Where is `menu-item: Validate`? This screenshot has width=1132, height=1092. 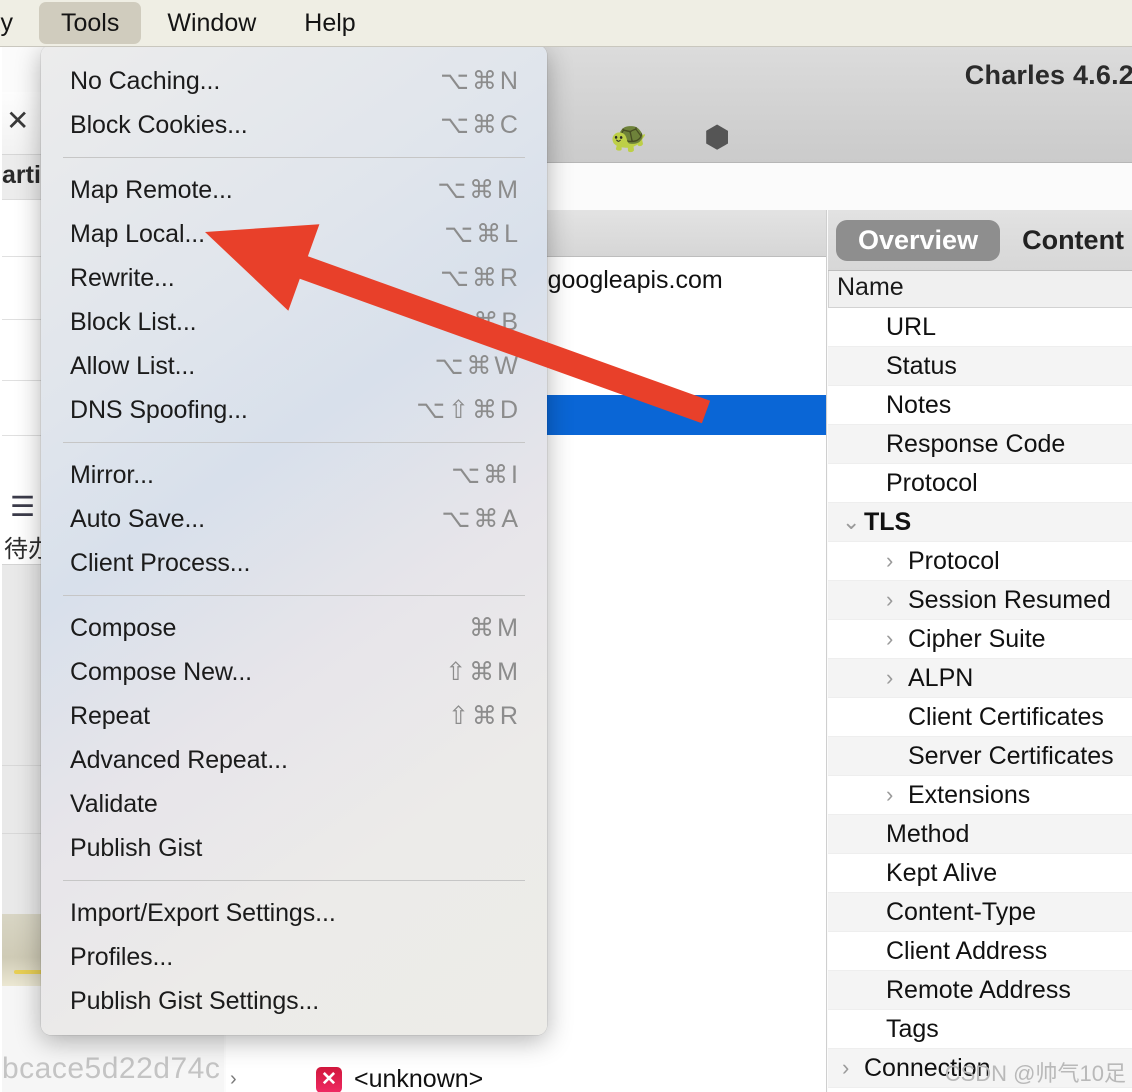
menu-item: Validate is located at coordinates (294, 804).